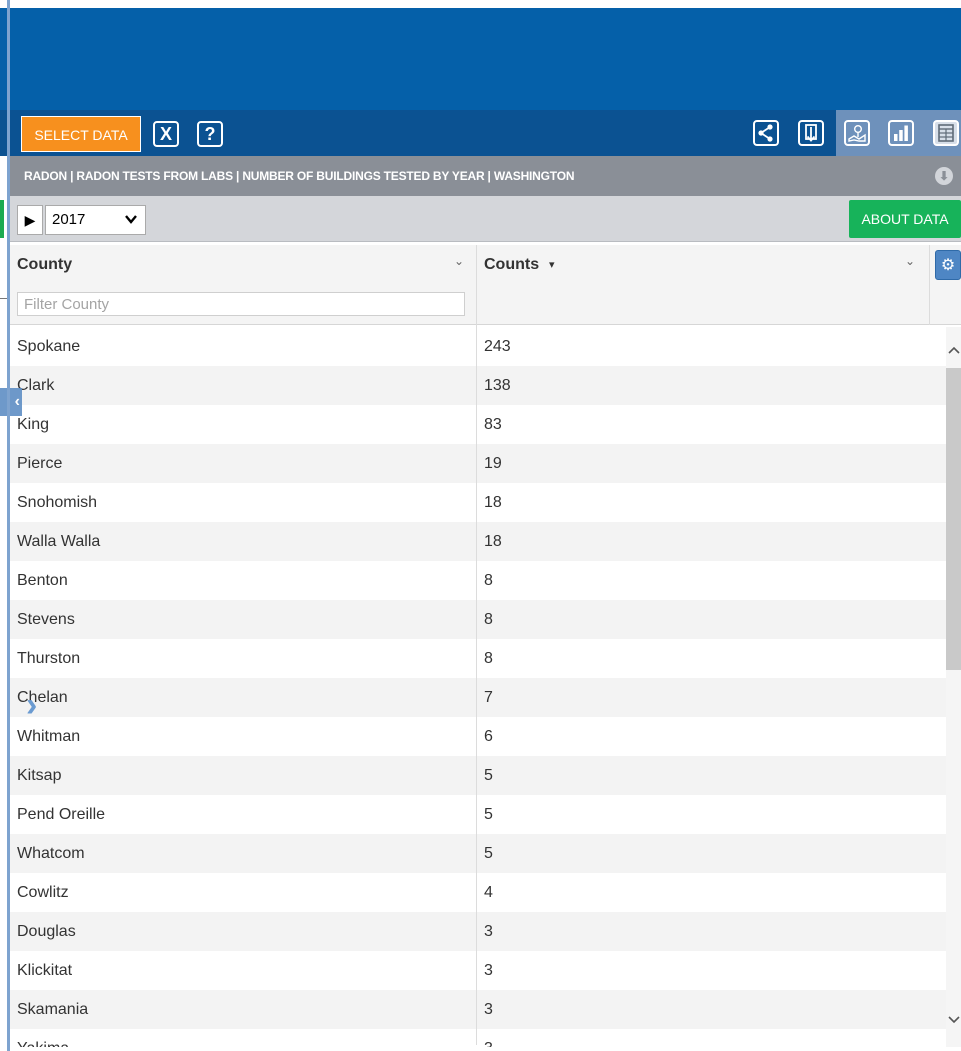 The image size is (961, 1051). What do you see at coordinates (478, 892) in the screenshot?
I see `table-row: Cowlitz 4` at bounding box center [478, 892].